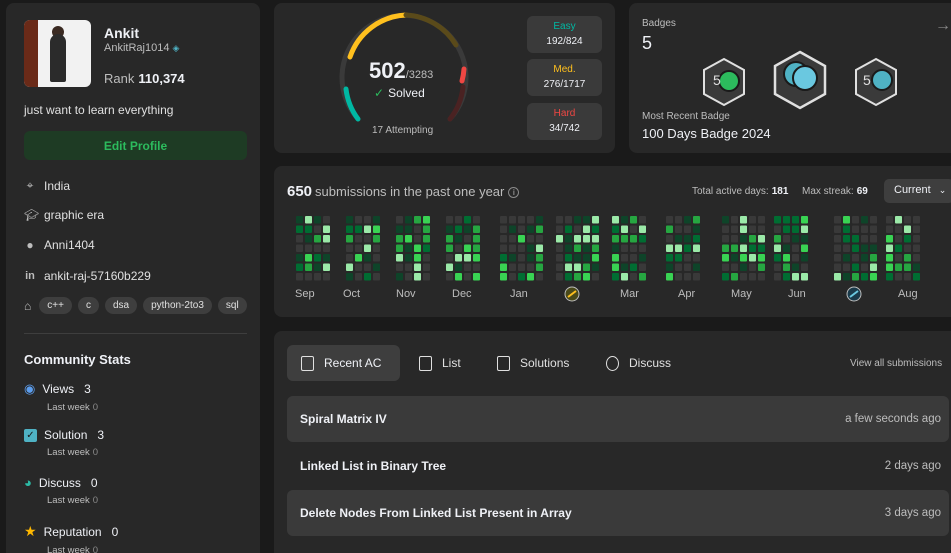 The height and width of the screenshot is (553, 951). What do you see at coordinates (618, 419) in the screenshot?
I see `list-item: Spiral Matrix IV a few seconds ago` at bounding box center [618, 419].